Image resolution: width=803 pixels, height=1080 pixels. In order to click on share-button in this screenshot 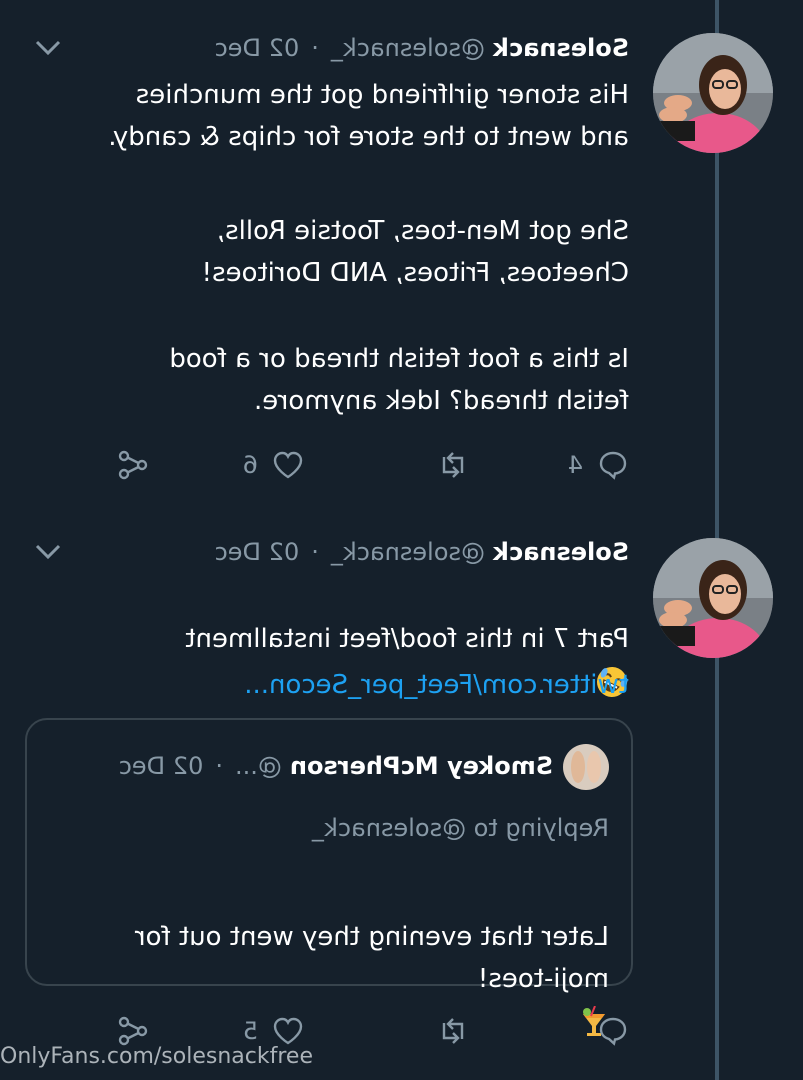, I will do `click(133, 465)`.